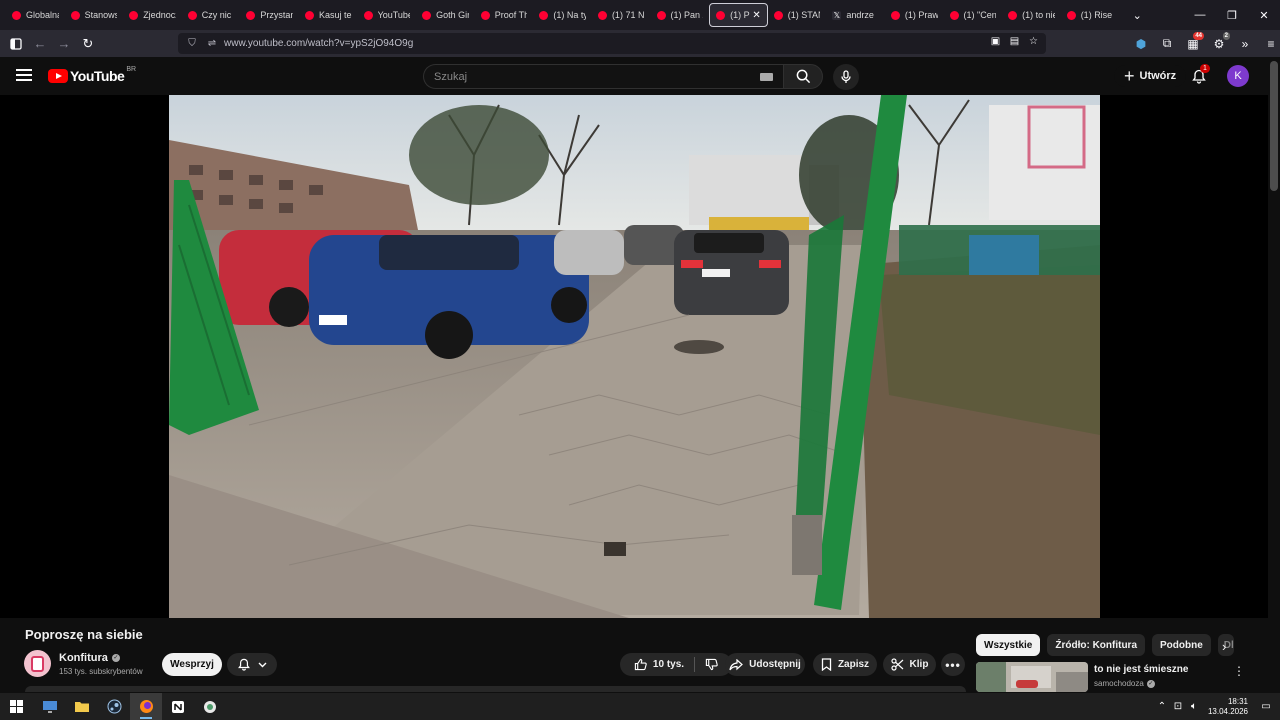 This screenshot has width=1280, height=720. What do you see at coordinates (192, 43) in the screenshot?
I see `shield-icon: ⛉` at bounding box center [192, 43].